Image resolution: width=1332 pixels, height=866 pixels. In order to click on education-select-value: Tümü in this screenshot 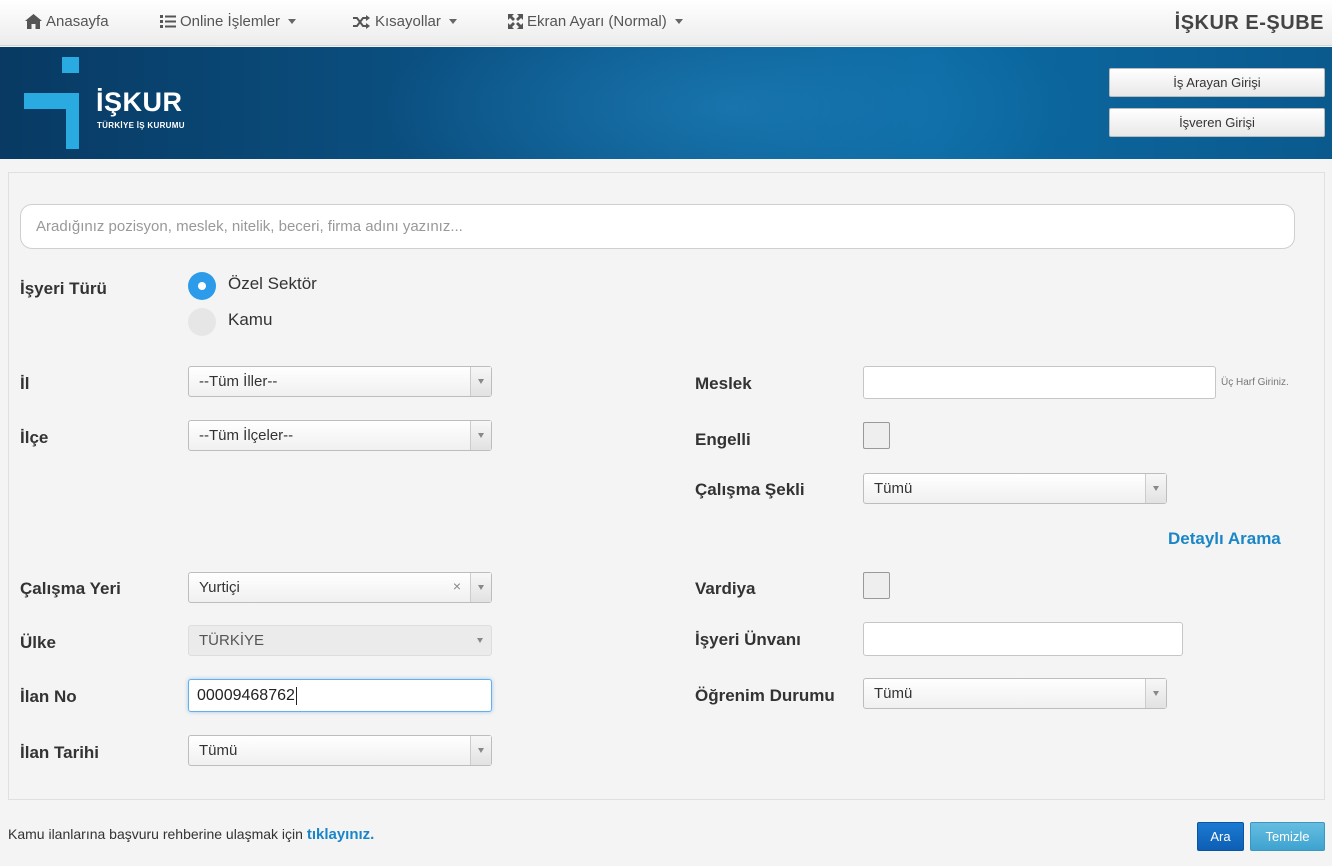, I will do `click(893, 693)`.